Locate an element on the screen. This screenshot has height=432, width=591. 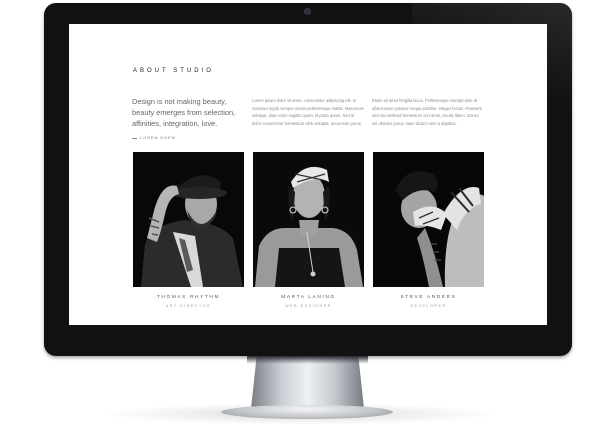
learn-more-link: LOREM KNEW is located at coordinates (154, 138).